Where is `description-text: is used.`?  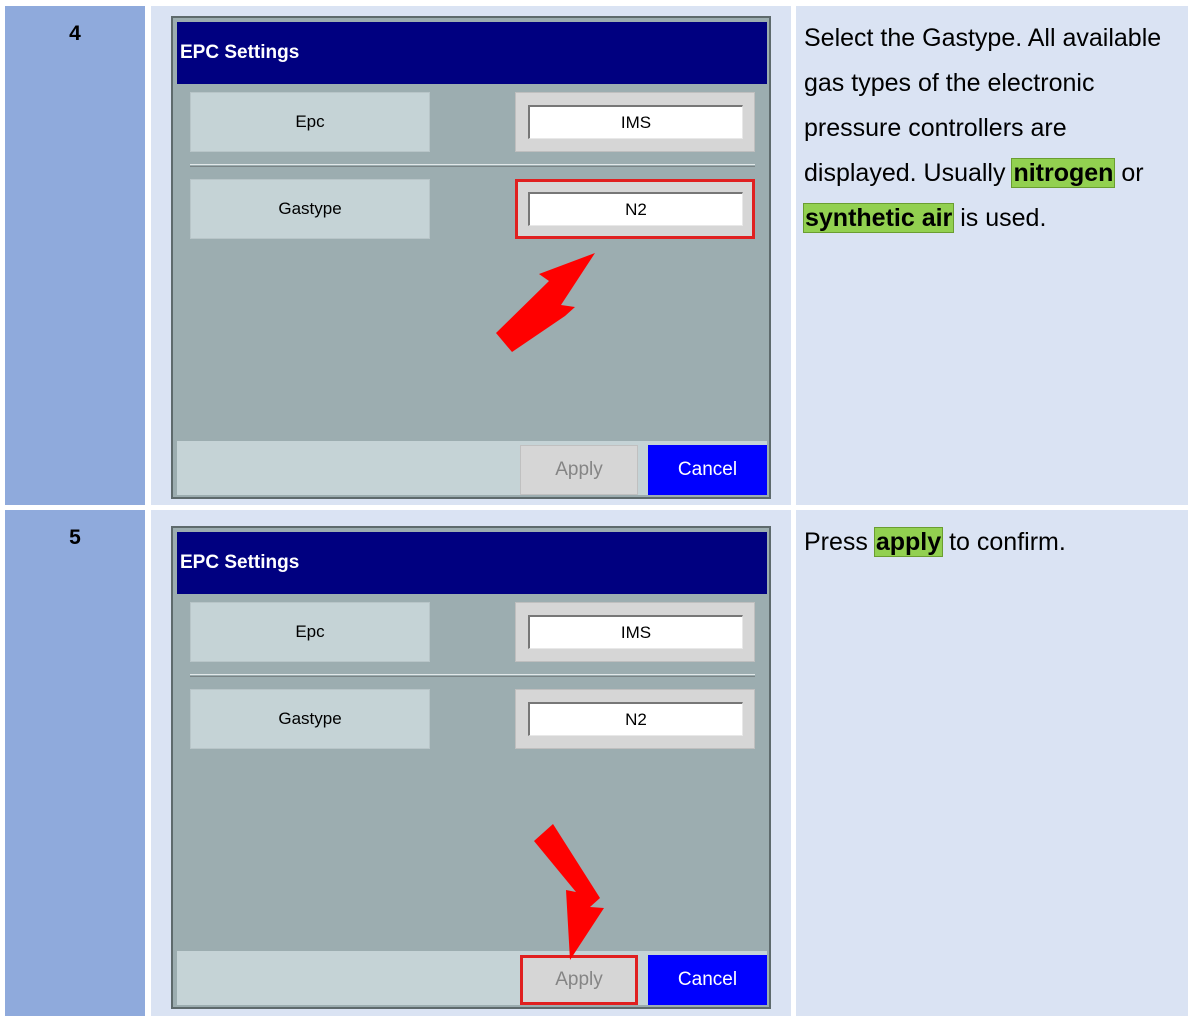 description-text: is used. is located at coordinates (1000, 218).